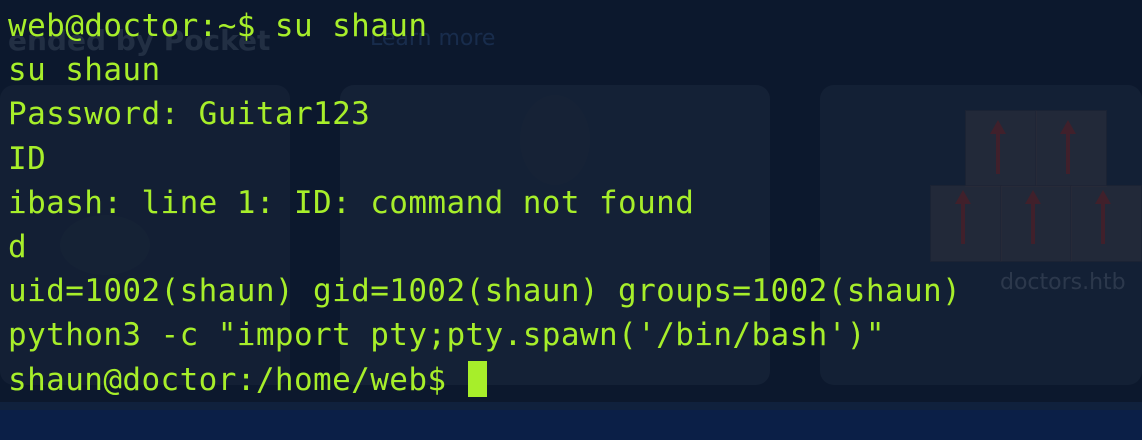 The height and width of the screenshot is (440, 1142). What do you see at coordinates (351, 202) in the screenshot?
I see `terminal-line: ibash: line 1: ID: command not found` at bounding box center [351, 202].